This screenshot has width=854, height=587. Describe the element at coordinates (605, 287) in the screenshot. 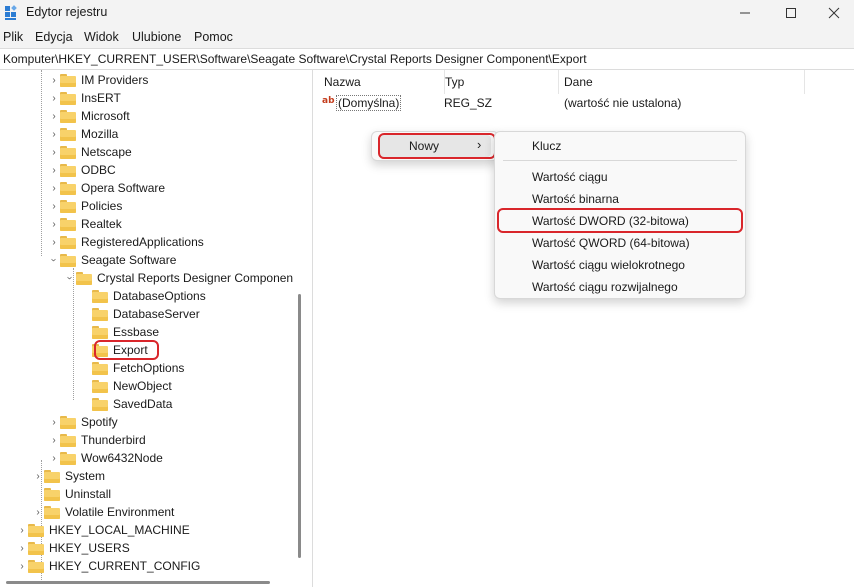

I see `submenu-expandable-string-value: Wartość ciągu rozwijalnego` at that location.